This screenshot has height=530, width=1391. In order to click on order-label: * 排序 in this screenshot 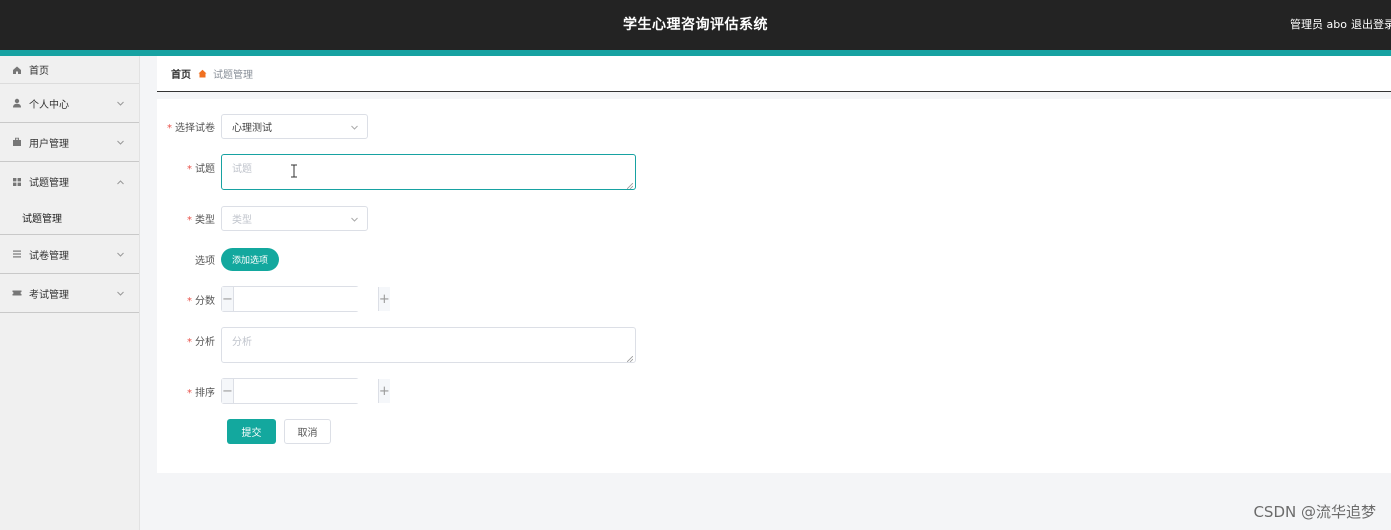, I will do `click(201, 393)`.